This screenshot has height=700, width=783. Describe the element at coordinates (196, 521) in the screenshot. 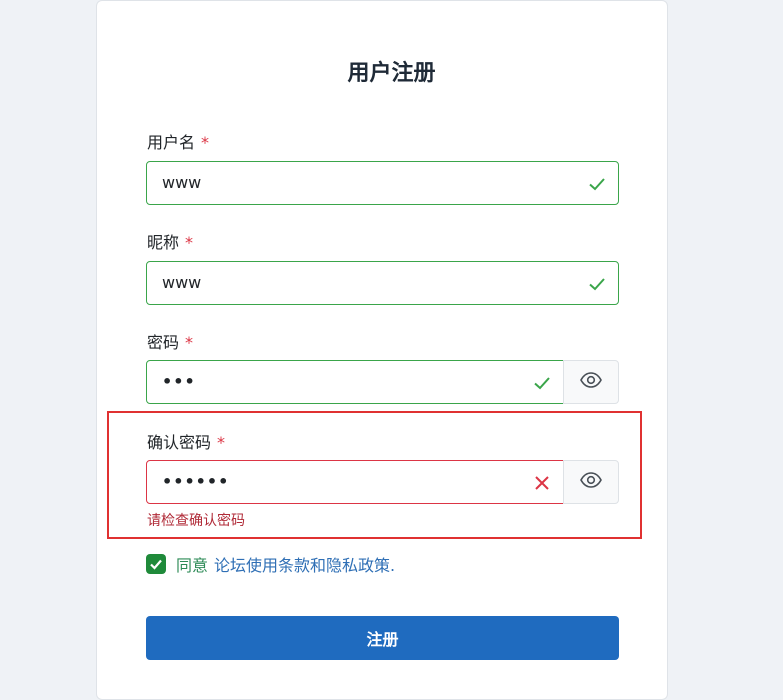

I see `confirm-password-error: 请检查确认密码` at that location.